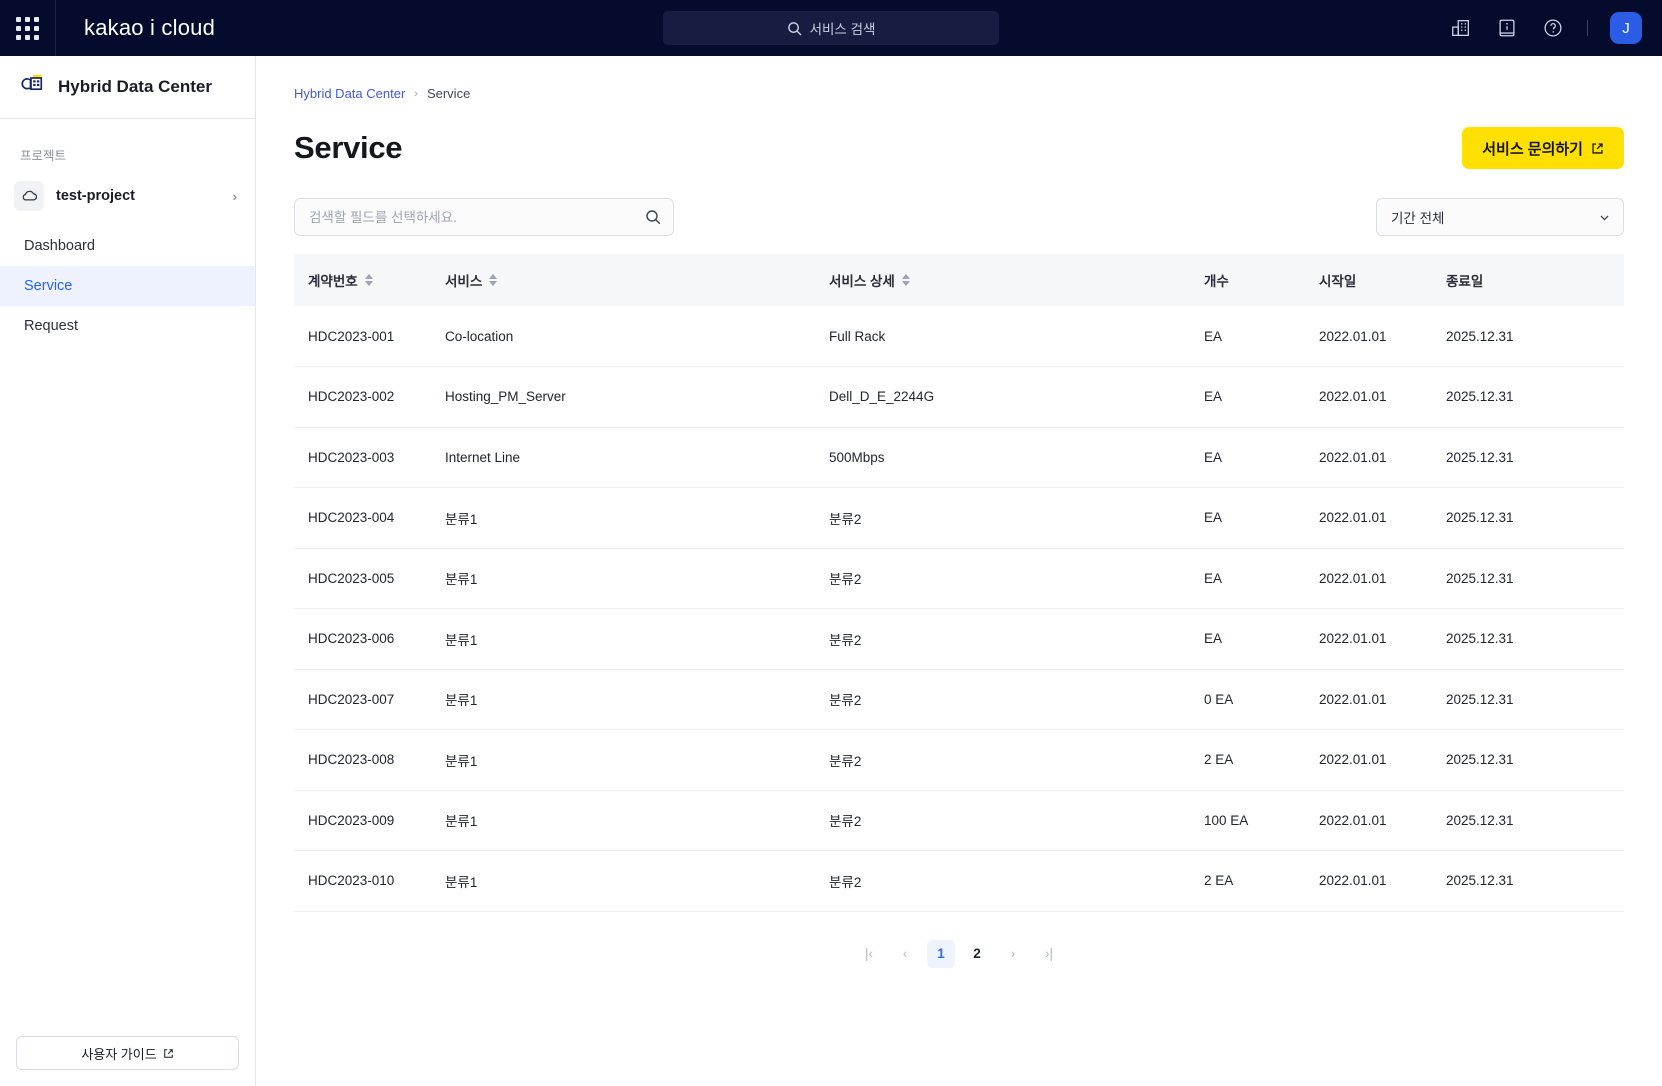 This screenshot has width=1662, height=1086. Describe the element at coordinates (623, 457) in the screenshot. I see `cell-service: Internet Line` at that location.